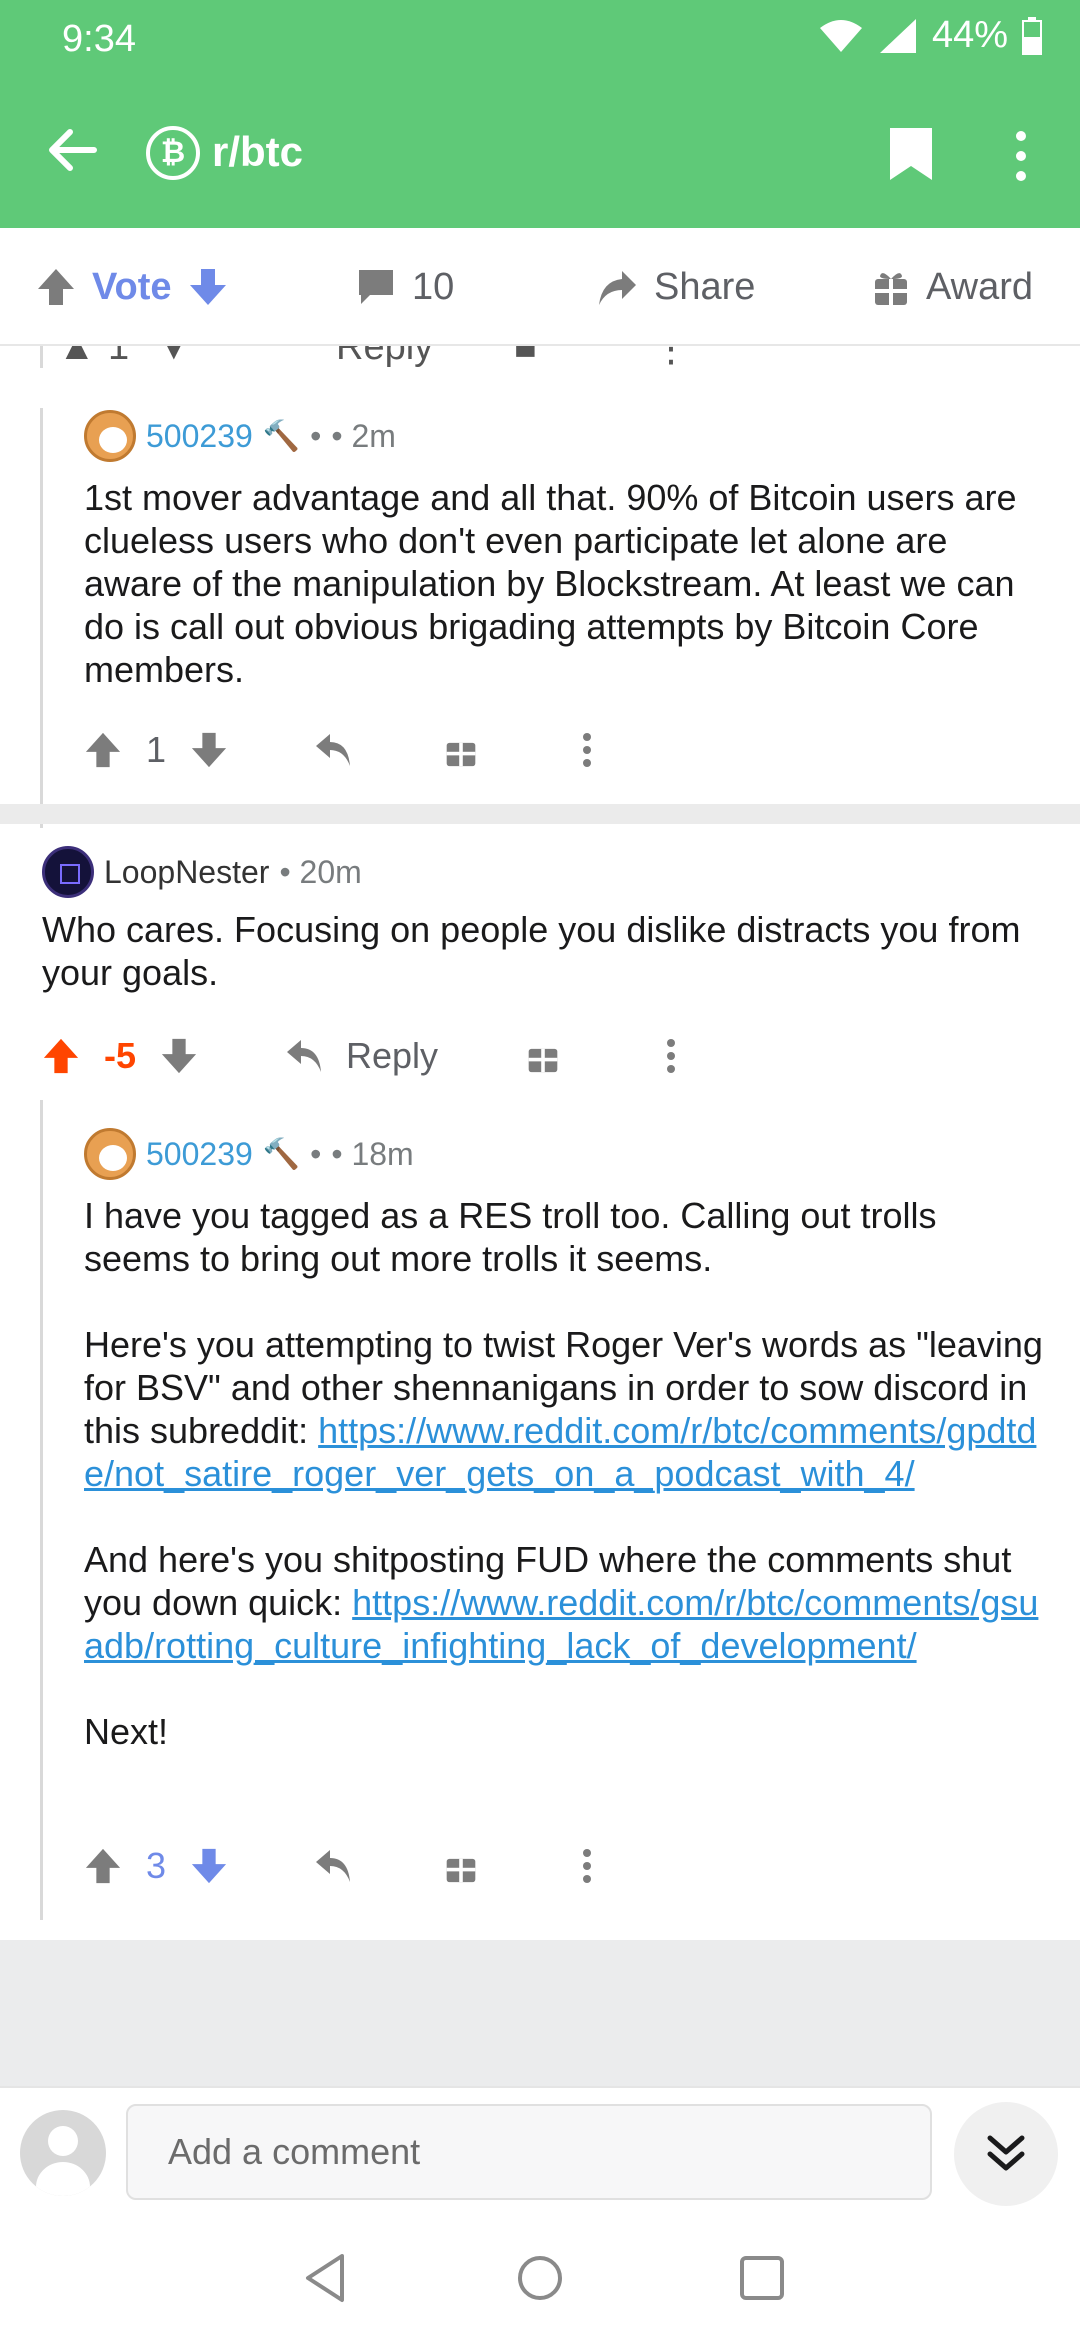 This screenshot has width=1080, height=2340. What do you see at coordinates (540, 814) in the screenshot?
I see `thread-separator` at bounding box center [540, 814].